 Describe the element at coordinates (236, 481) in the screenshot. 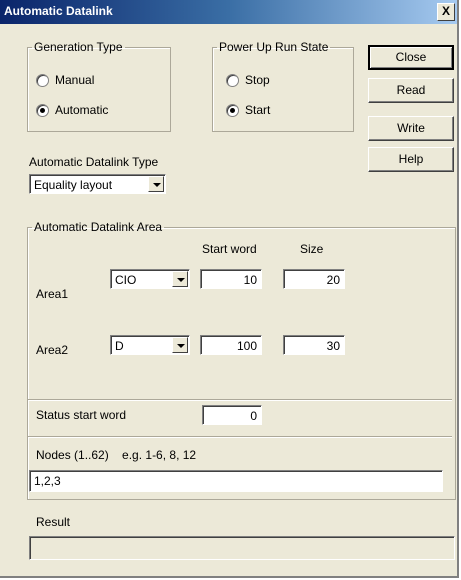

I see `nodes-input: 1,2,3` at that location.